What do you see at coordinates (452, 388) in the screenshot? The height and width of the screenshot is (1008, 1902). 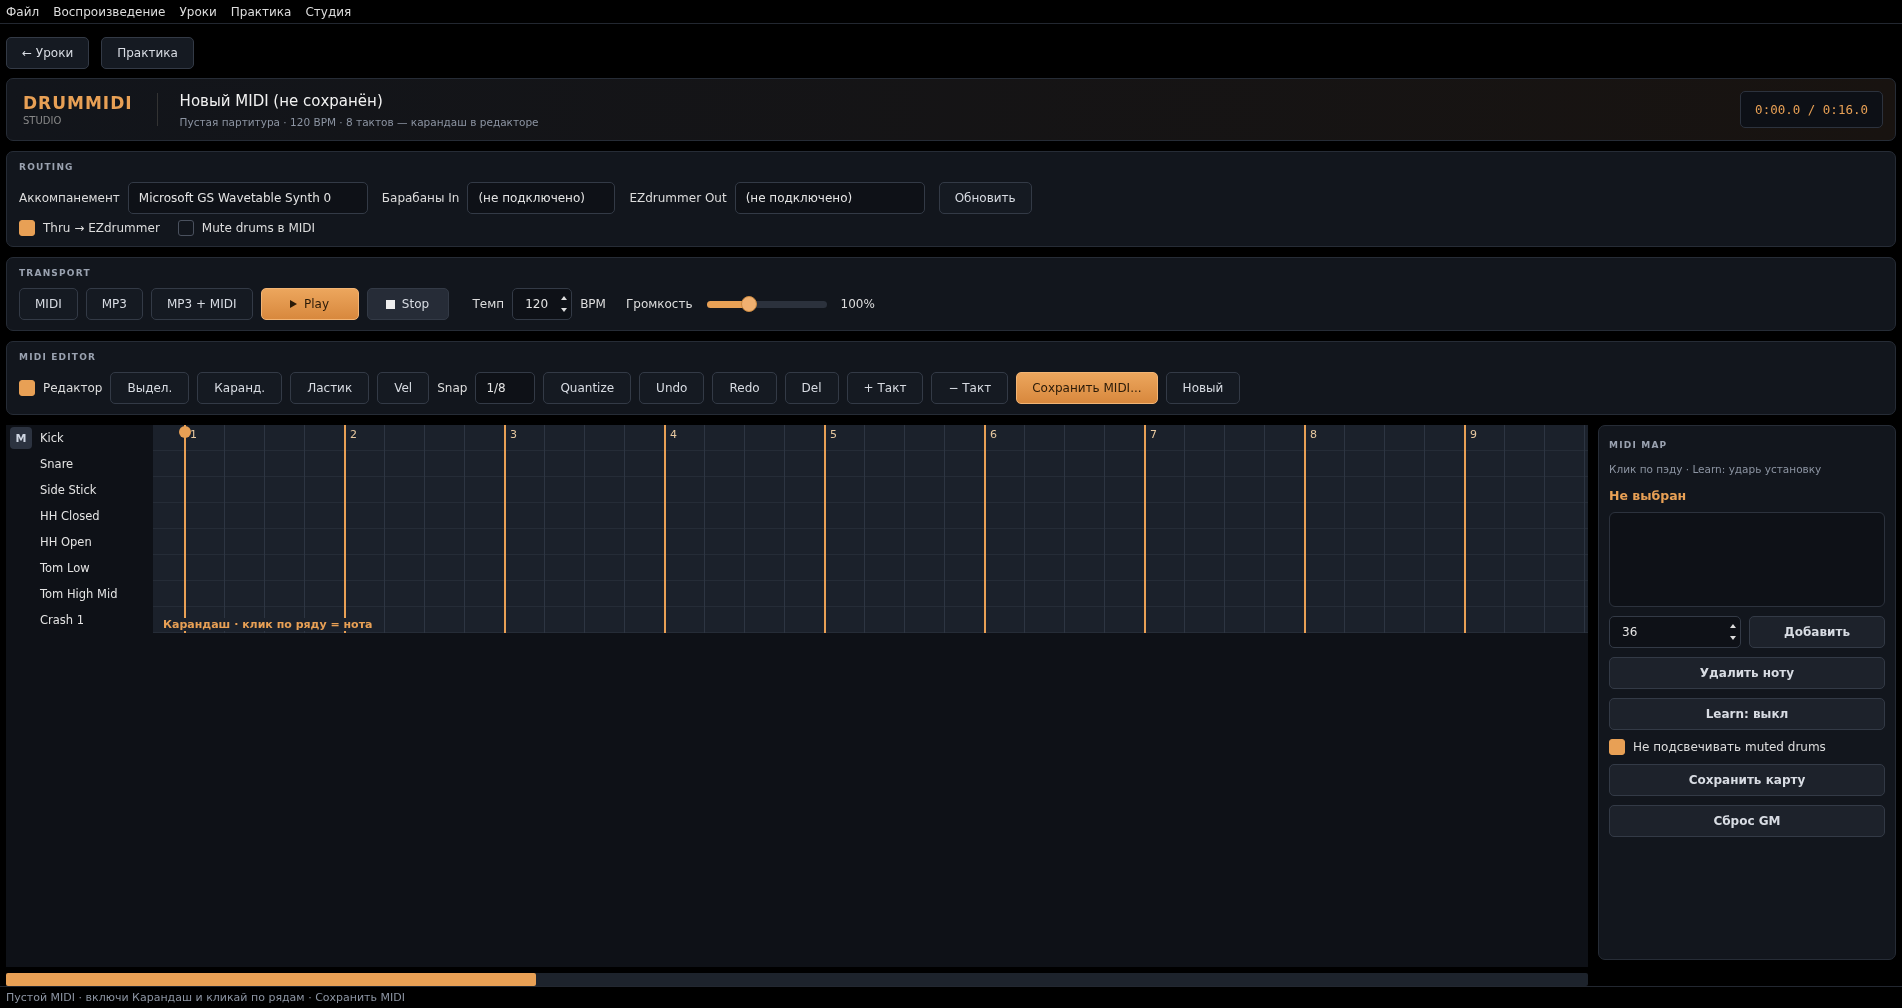 I see `snap-label: Snap` at bounding box center [452, 388].